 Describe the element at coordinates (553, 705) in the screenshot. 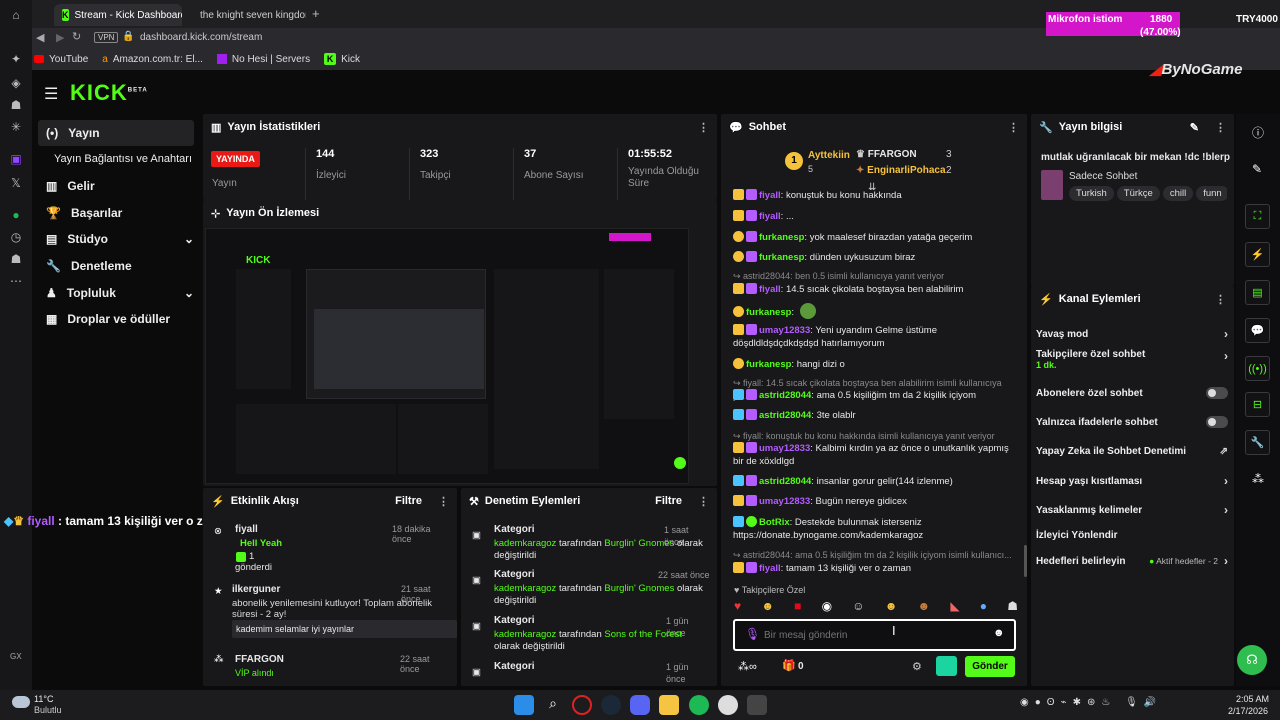

I see `search-icon: ⌕` at that location.